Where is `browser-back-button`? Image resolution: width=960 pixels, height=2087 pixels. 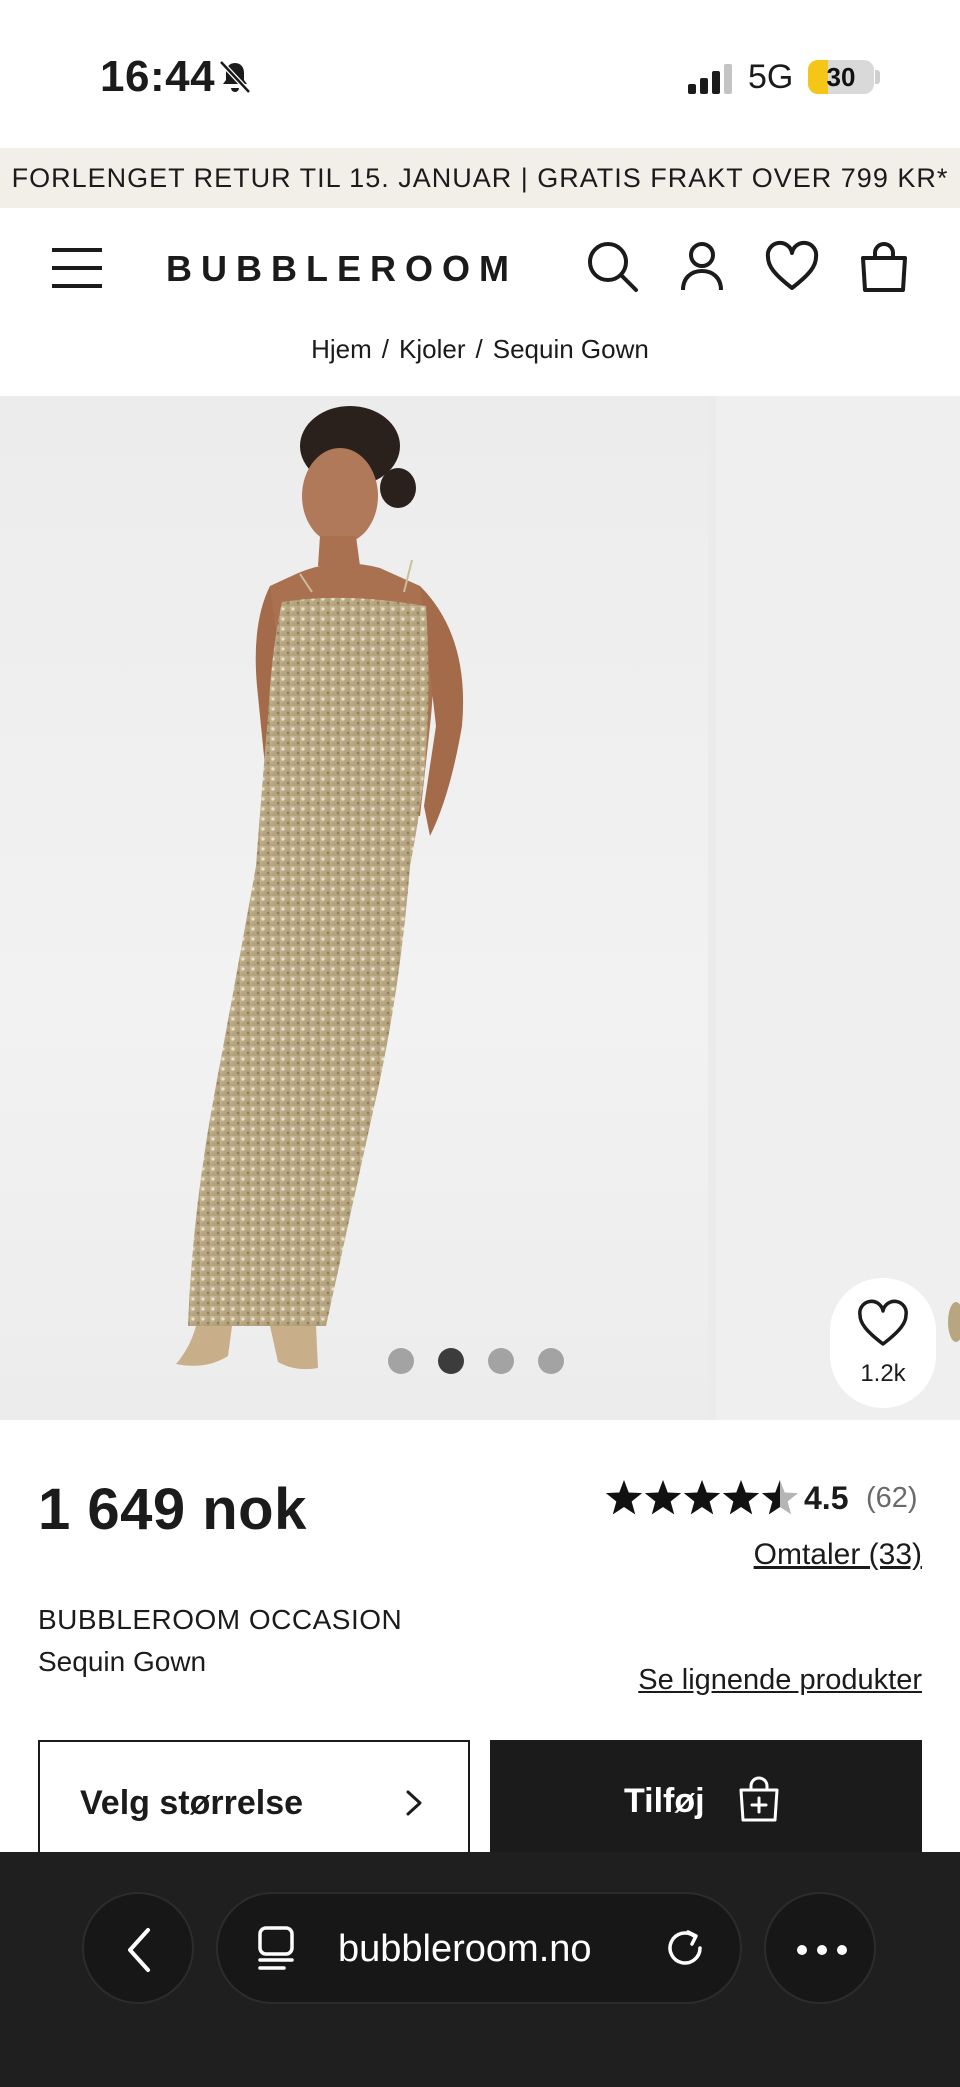 browser-back-button is located at coordinates (138, 1948).